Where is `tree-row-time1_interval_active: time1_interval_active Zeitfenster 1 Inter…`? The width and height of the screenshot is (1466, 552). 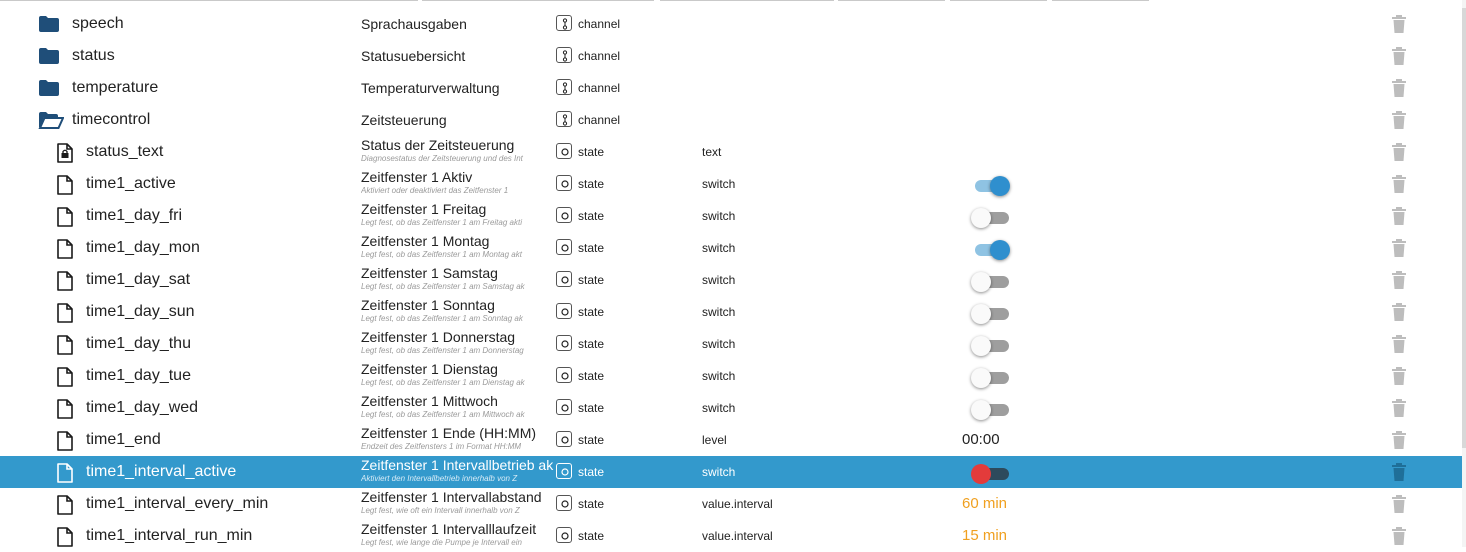 tree-row-time1_interval_active: time1_interval_active Zeitfenster 1 Inter… is located at coordinates (731, 472).